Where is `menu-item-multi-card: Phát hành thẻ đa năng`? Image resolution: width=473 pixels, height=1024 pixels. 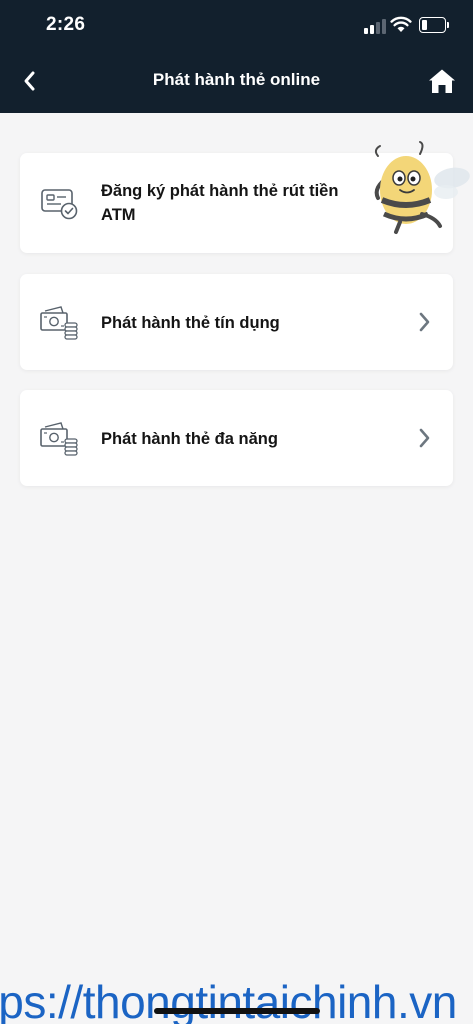
menu-item-multi-card: Phát hành thẻ đa năng is located at coordinates (236, 438).